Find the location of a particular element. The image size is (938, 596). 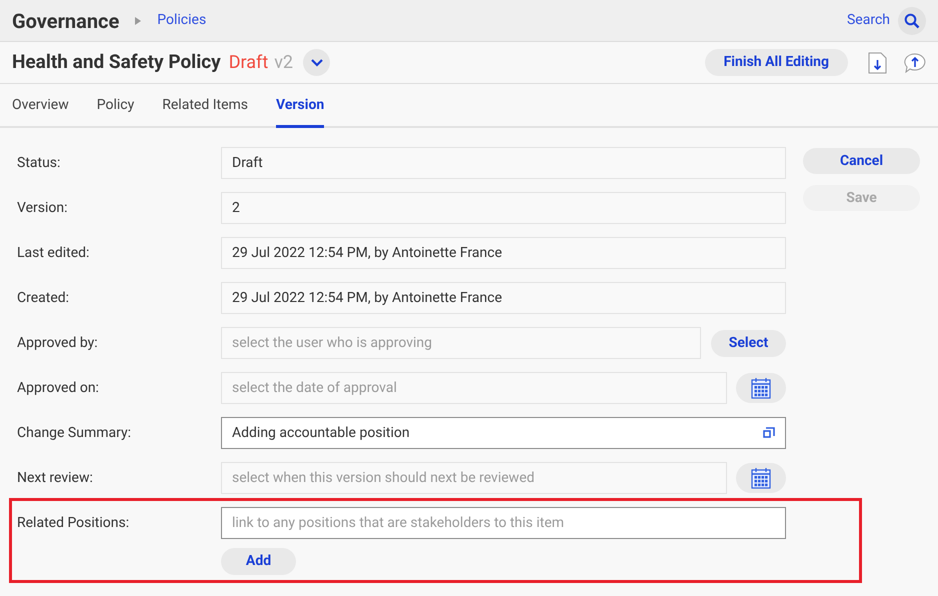

field-label: Next review: is located at coordinates (55, 478).